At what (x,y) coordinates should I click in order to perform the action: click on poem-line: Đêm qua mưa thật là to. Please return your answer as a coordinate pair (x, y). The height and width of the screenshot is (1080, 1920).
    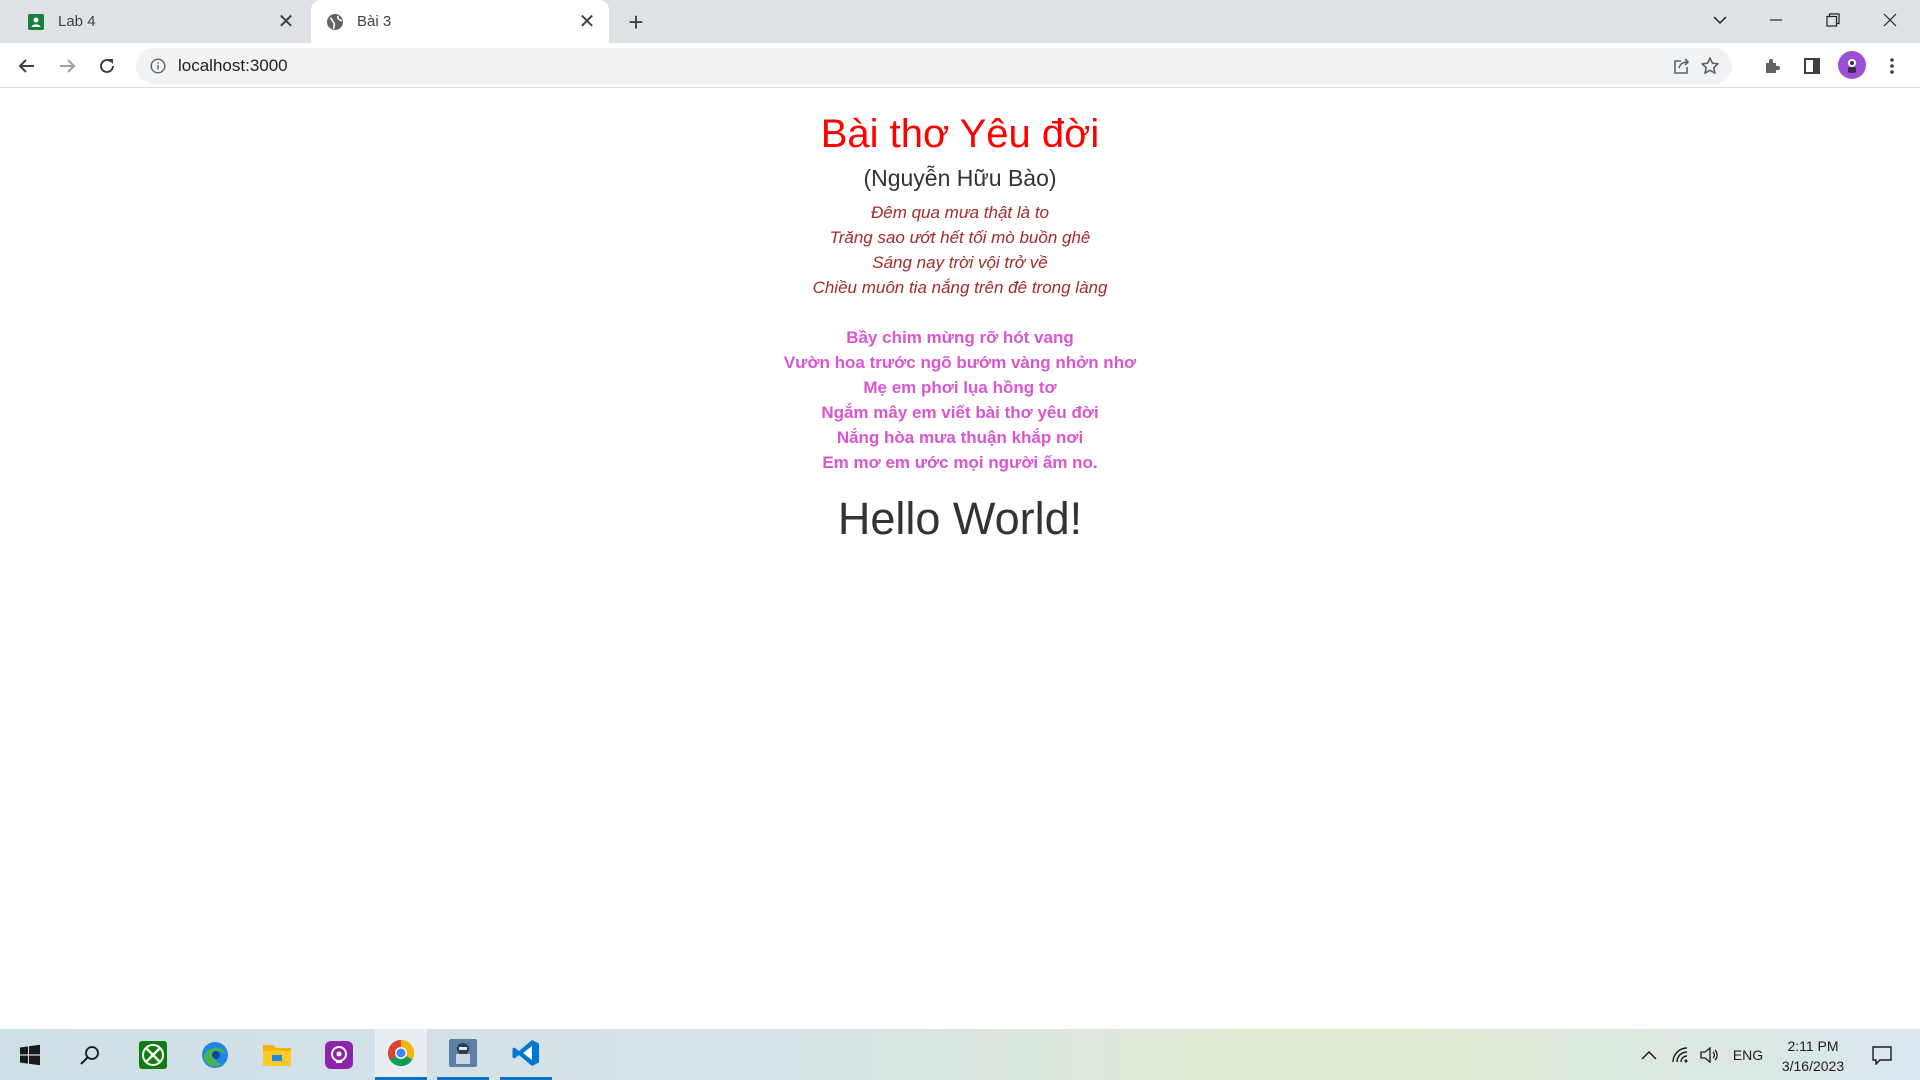
    Looking at the image, I should click on (960, 212).